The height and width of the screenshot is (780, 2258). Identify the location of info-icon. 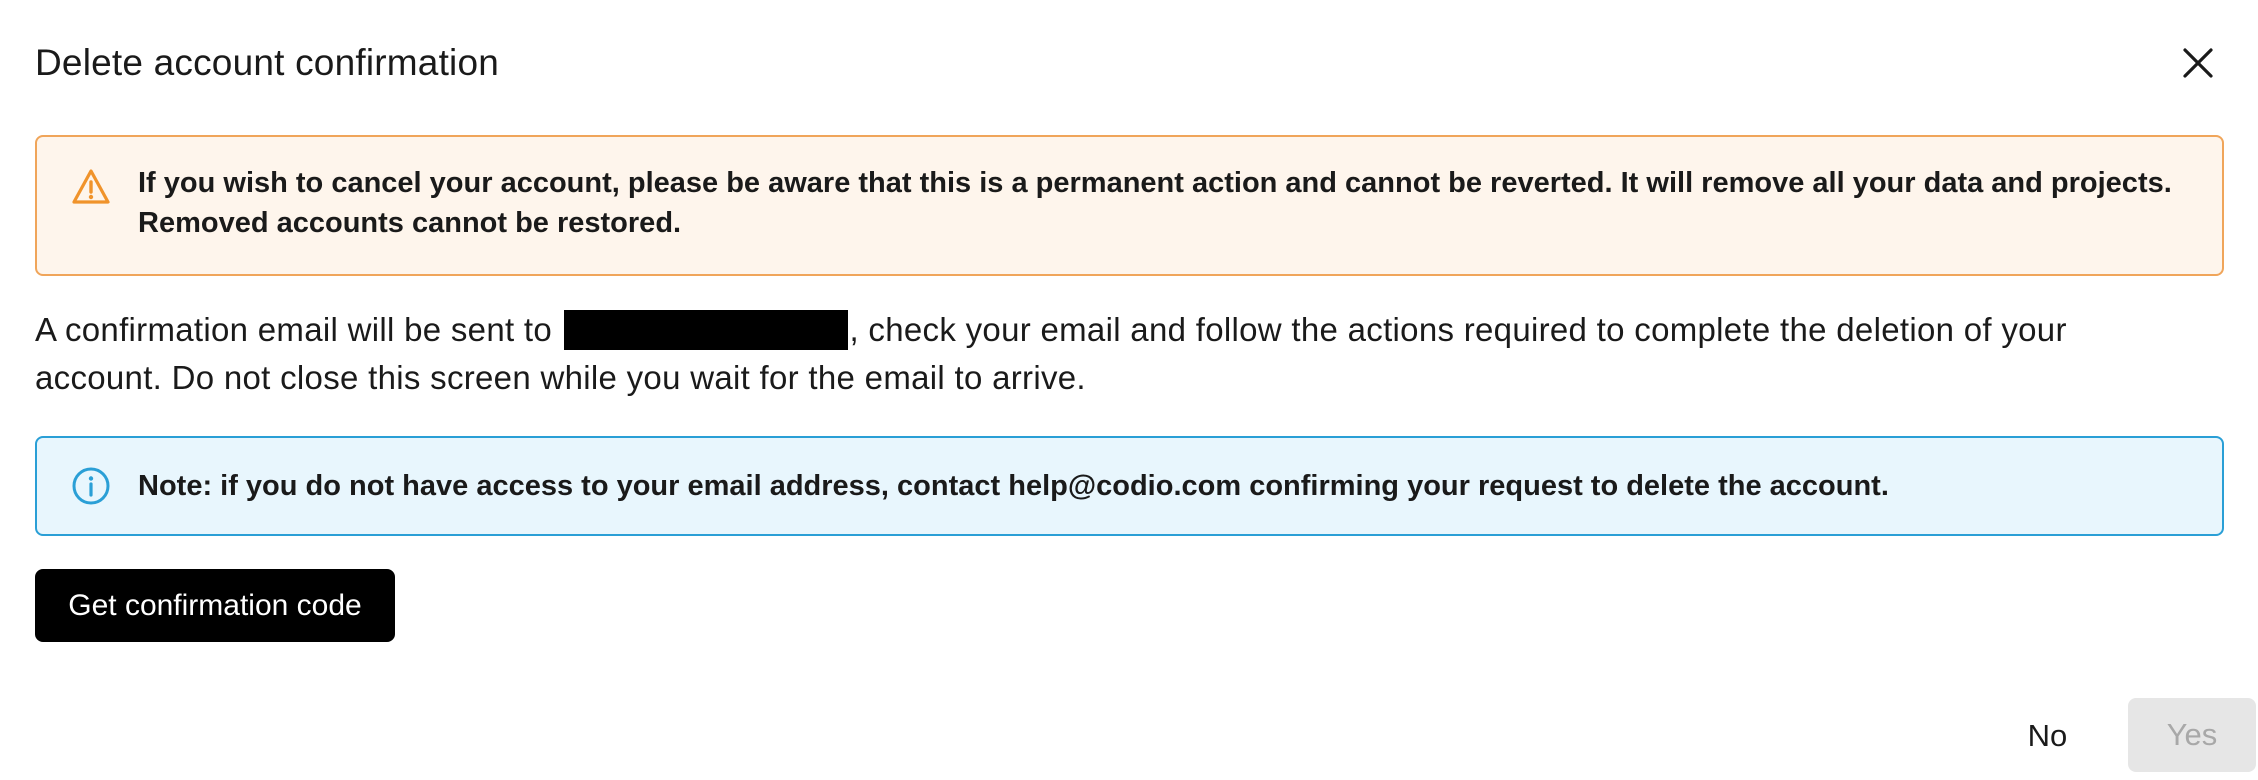
(91, 486).